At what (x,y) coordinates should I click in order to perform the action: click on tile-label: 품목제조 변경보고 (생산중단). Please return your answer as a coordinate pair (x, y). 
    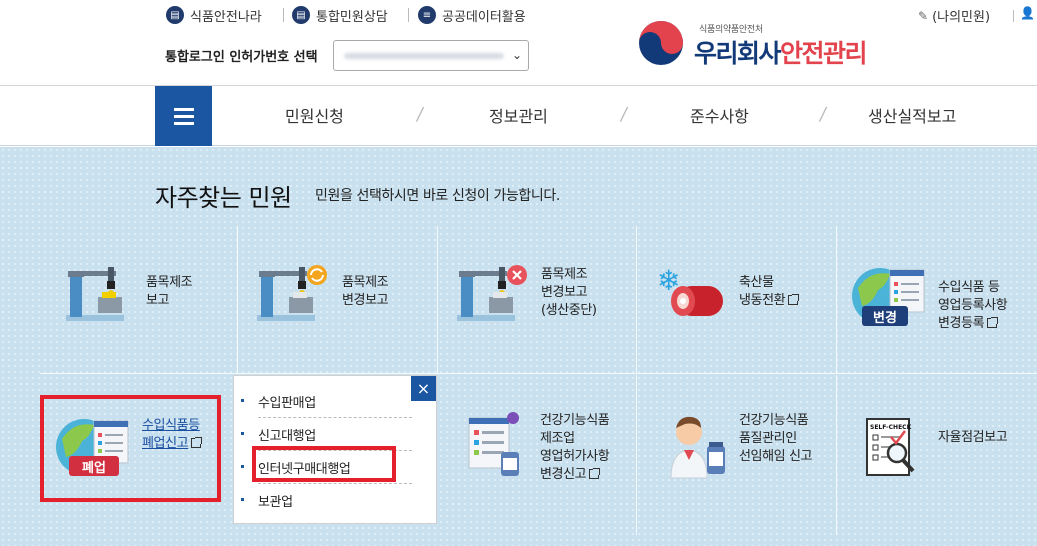
    Looking at the image, I should click on (569, 292).